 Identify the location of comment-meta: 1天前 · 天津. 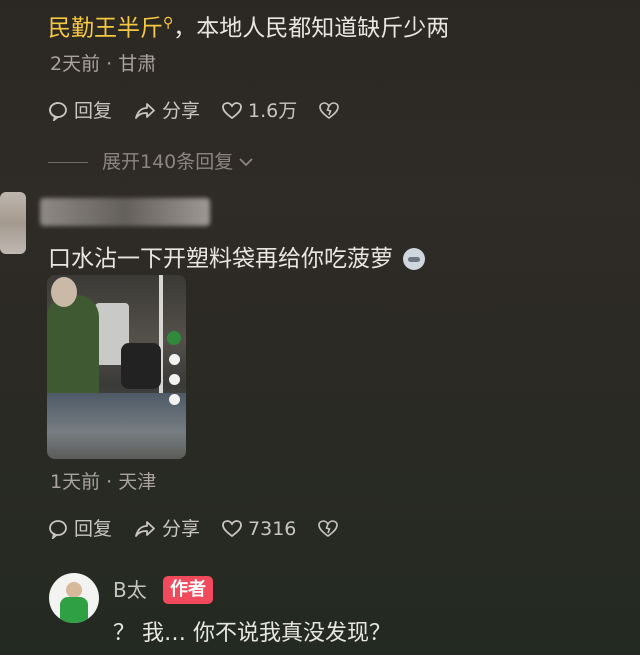
(103, 482).